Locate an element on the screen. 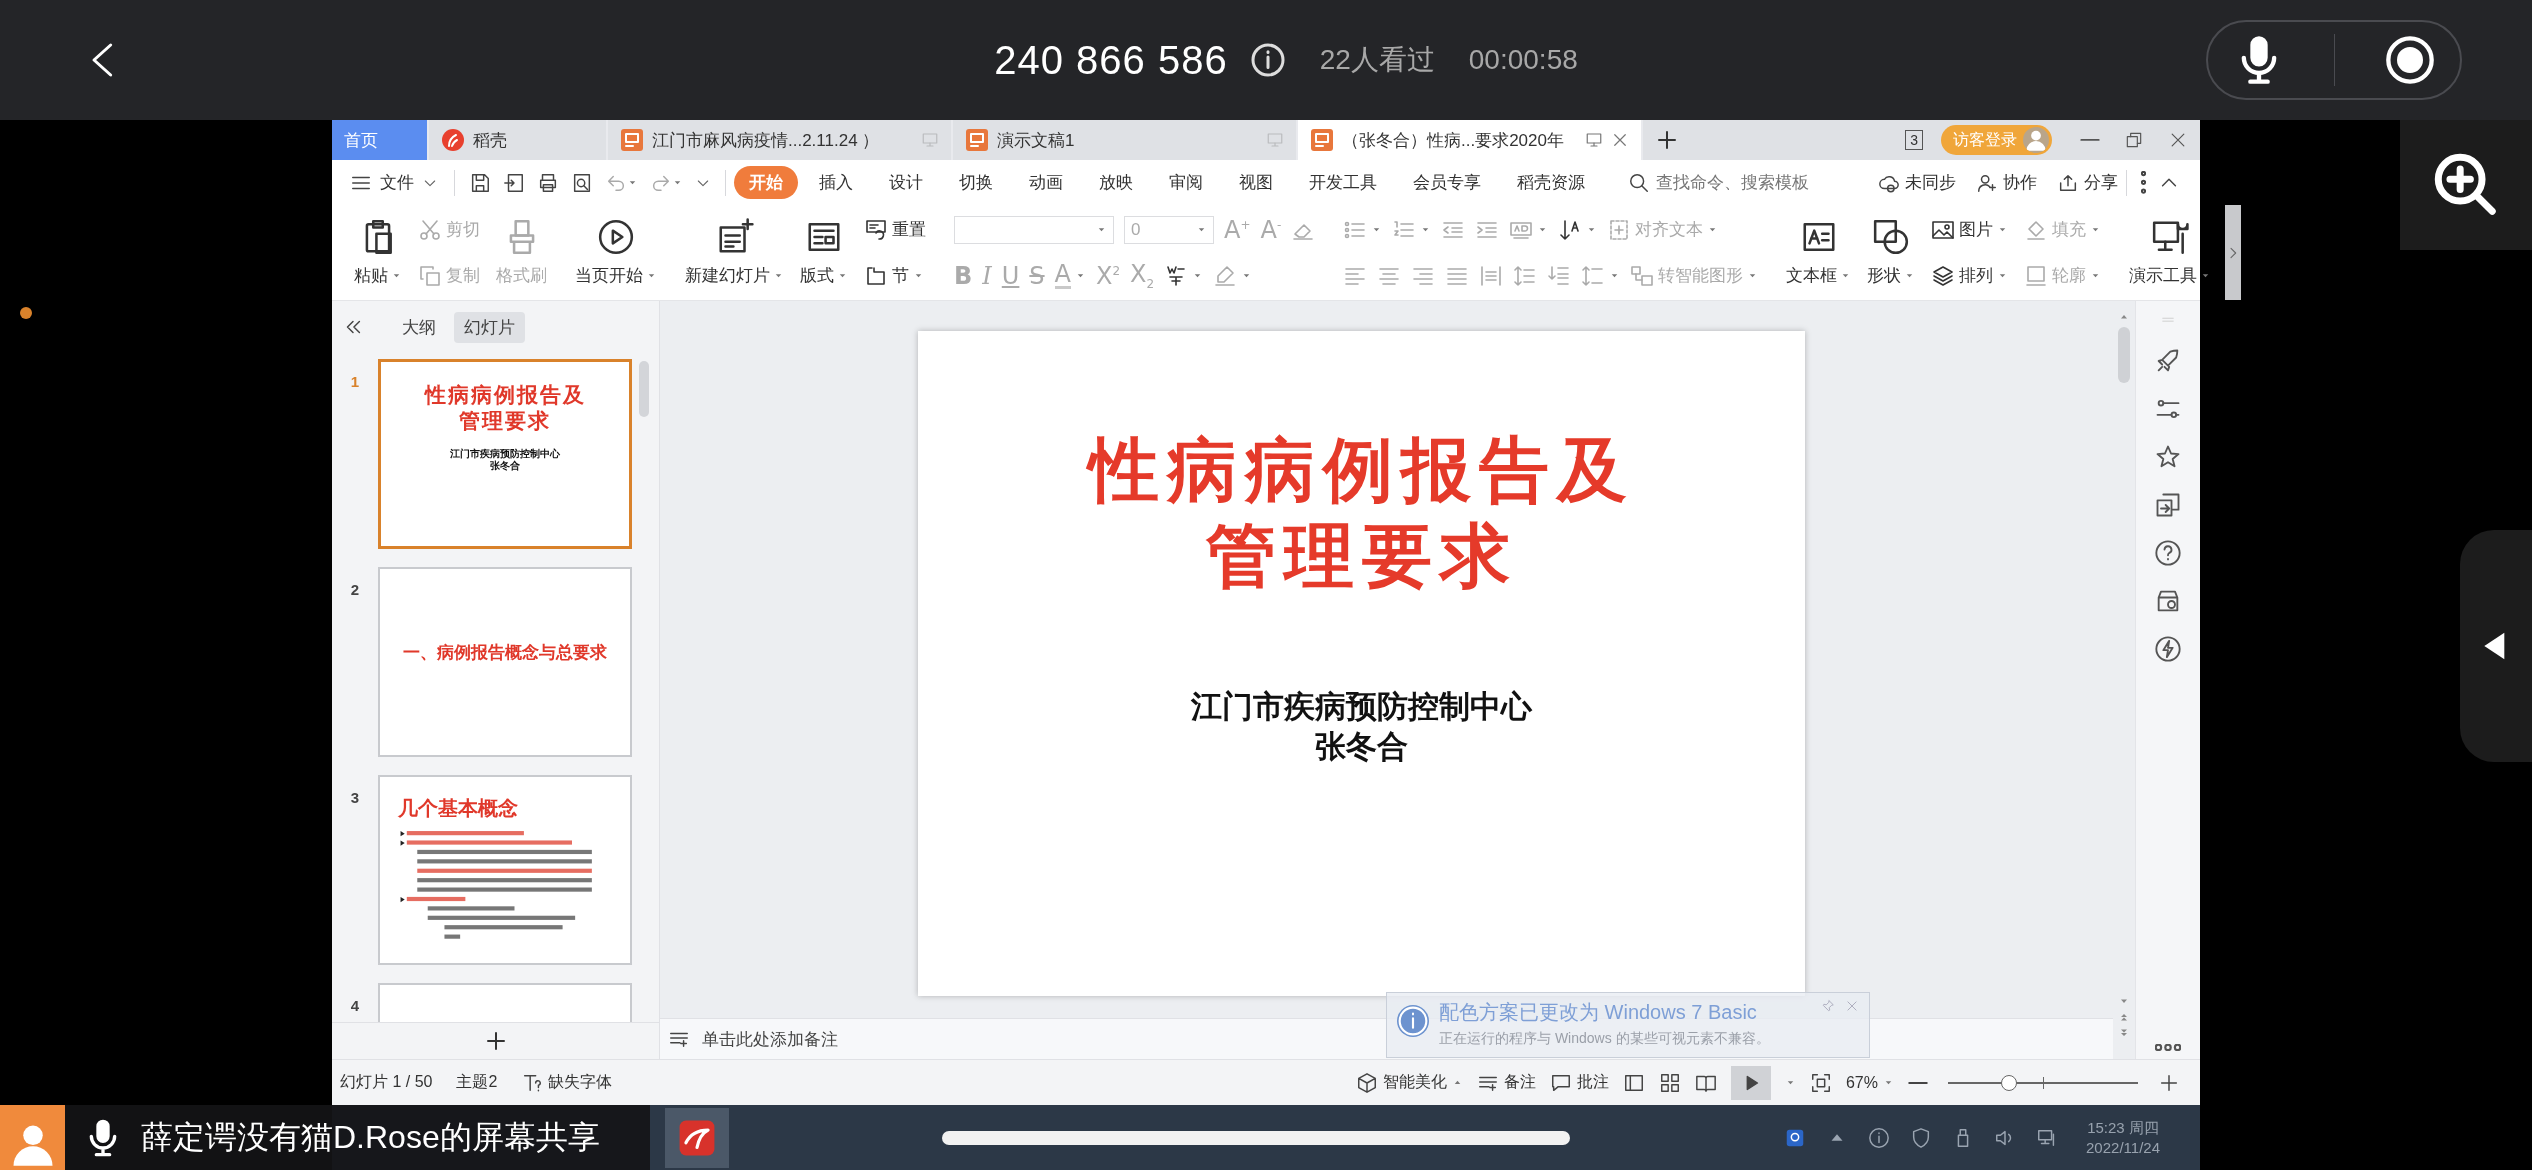 This screenshot has width=2532, height=1170. presentation-tools-button: 演示工具 is located at coordinates (2170, 252).